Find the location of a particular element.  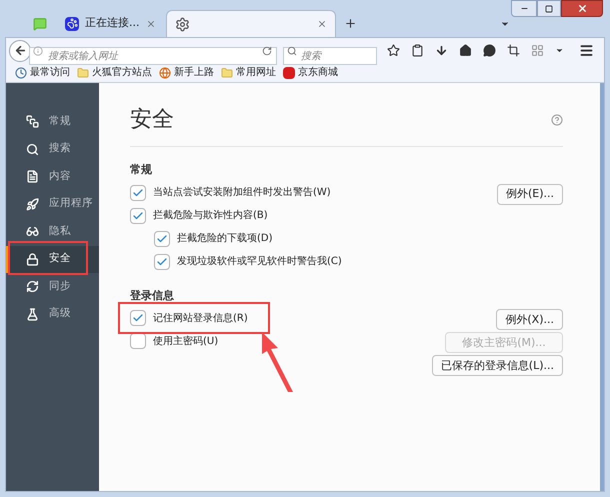

glasses-icon is located at coordinates (32, 231).